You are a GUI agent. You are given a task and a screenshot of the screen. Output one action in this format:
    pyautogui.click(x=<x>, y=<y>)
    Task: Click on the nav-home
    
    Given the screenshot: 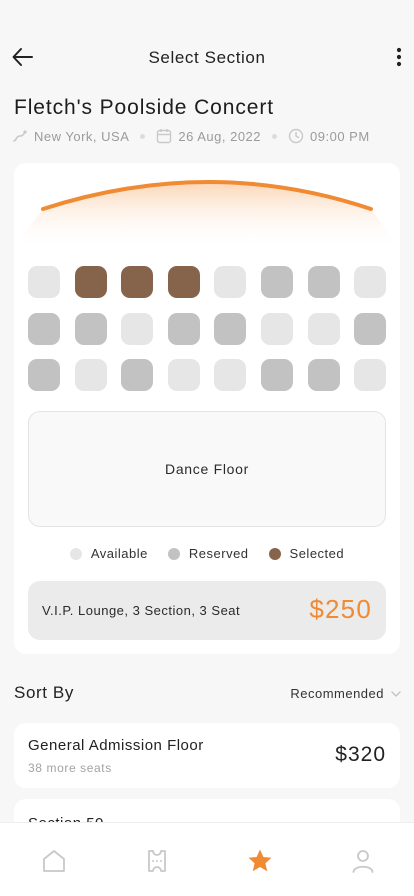 What is the action you would take?
    pyautogui.click(x=54, y=861)
    